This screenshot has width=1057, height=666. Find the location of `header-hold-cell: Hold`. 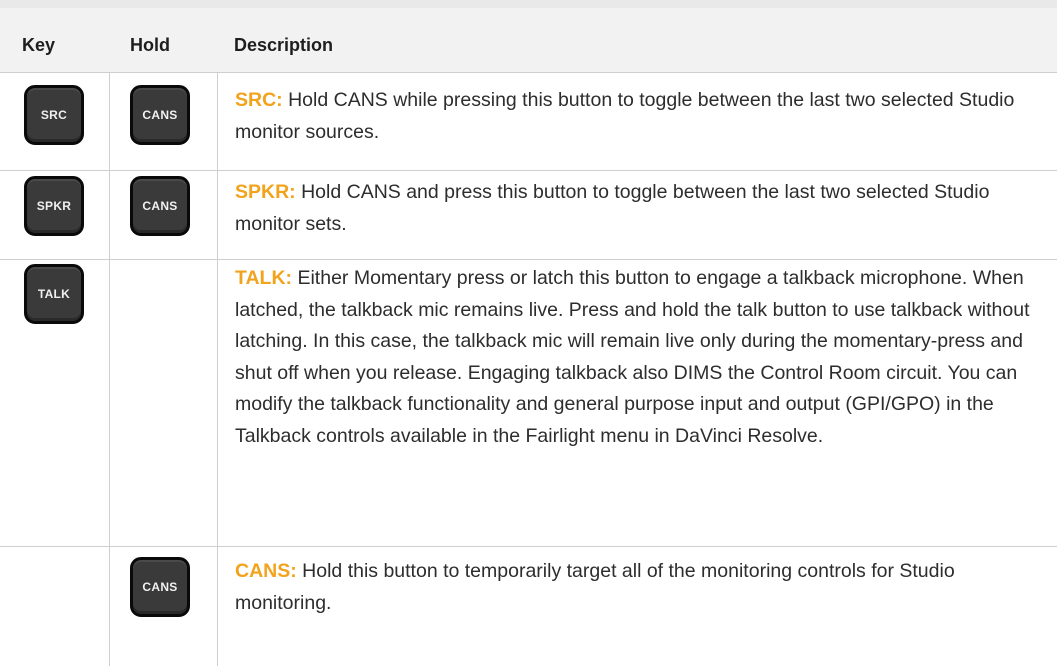

header-hold-cell: Hold is located at coordinates (164, 40).